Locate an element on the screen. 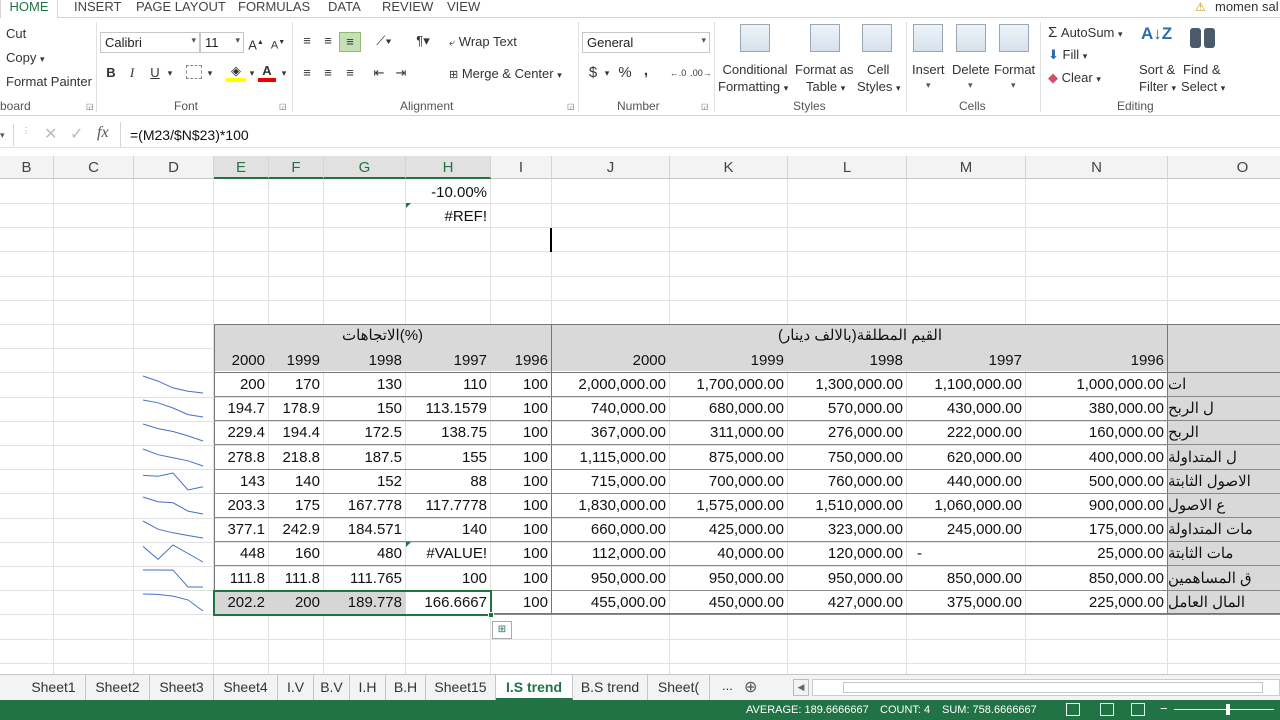 The height and width of the screenshot is (720, 1280). merge-center-button: ⊞ Merge & Center ▾ is located at coordinates (505, 73).